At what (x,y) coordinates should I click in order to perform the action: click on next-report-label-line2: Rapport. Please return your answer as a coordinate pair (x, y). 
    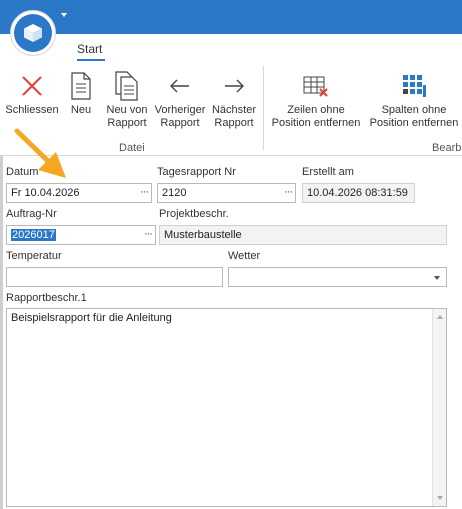
    Looking at the image, I should click on (234, 123).